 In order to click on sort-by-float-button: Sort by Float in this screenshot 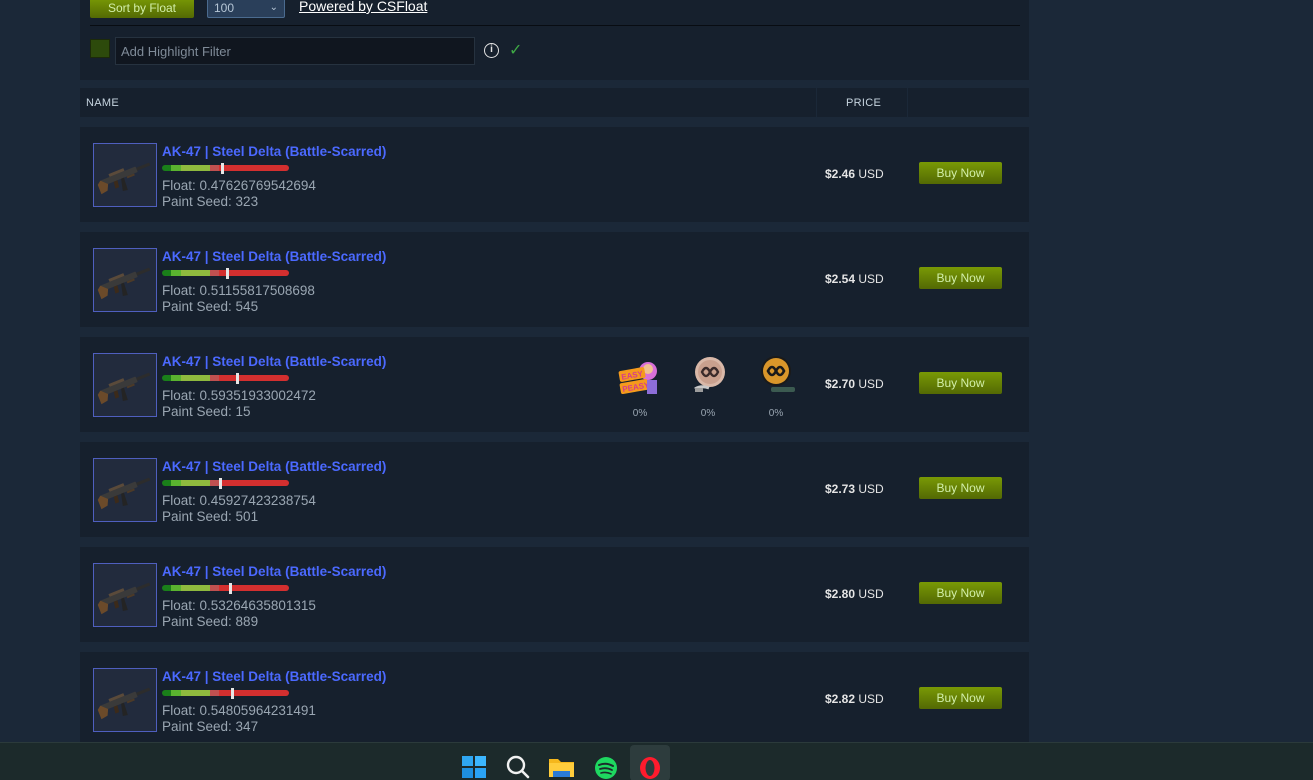, I will do `click(142, 9)`.